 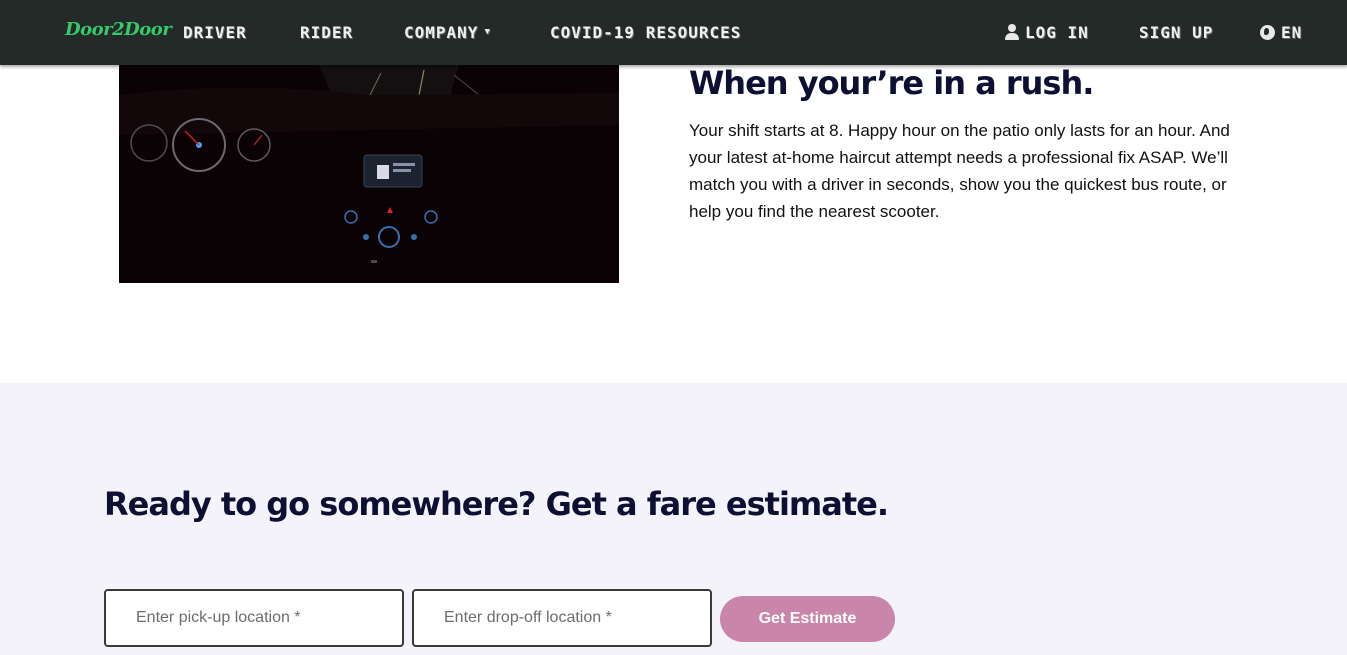 What do you see at coordinates (254, 618) in the screenshot?
I see `pickup-location-input` at bounding box center [254, 618].